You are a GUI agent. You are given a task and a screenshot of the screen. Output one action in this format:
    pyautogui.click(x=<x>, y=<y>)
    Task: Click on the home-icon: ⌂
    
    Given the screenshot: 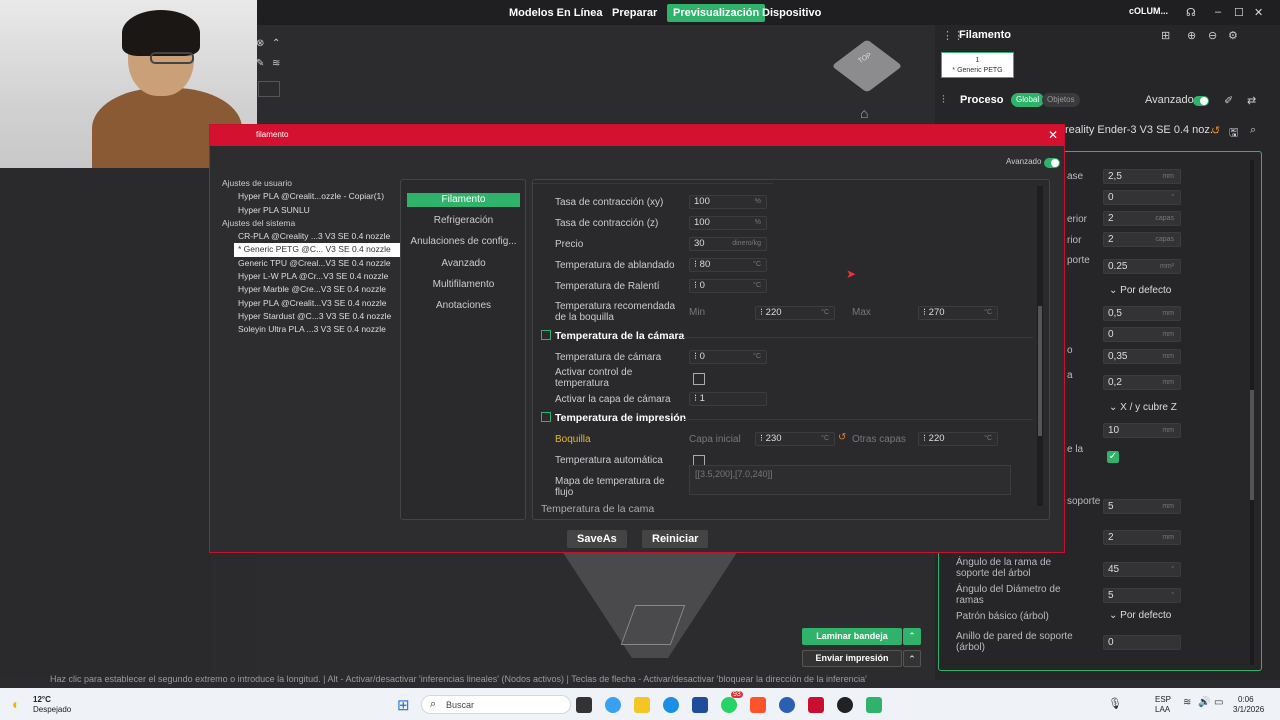 What is the action you would take?
    pyautogui.click(x=864, y=113)
    